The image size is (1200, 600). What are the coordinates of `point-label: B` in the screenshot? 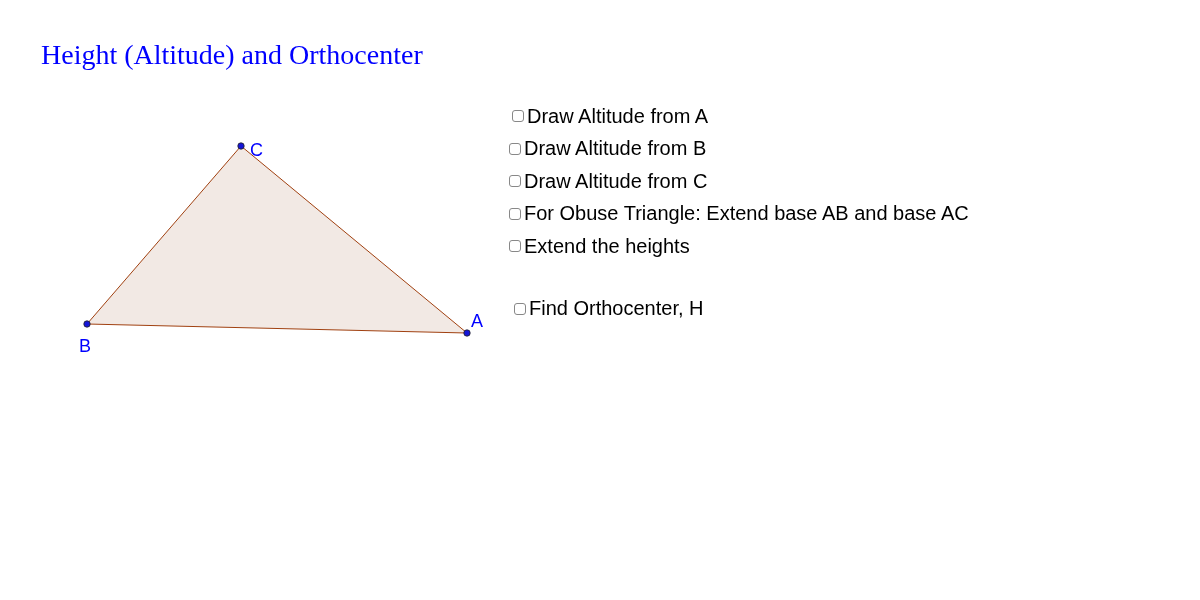 It's located at (85, 346).